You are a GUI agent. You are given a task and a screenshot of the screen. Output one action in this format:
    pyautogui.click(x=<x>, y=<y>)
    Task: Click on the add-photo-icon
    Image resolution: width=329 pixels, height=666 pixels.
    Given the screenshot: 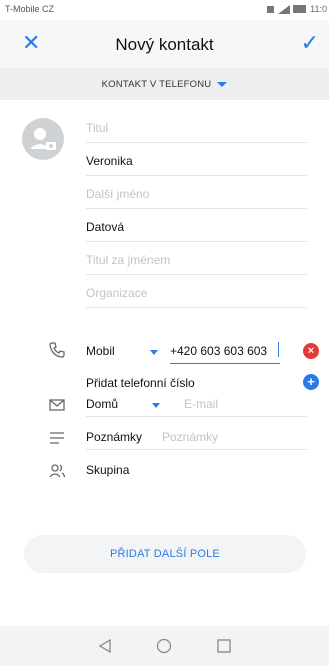 What is the action you would take?
    pyautogui.click(x=43, y=139)
    